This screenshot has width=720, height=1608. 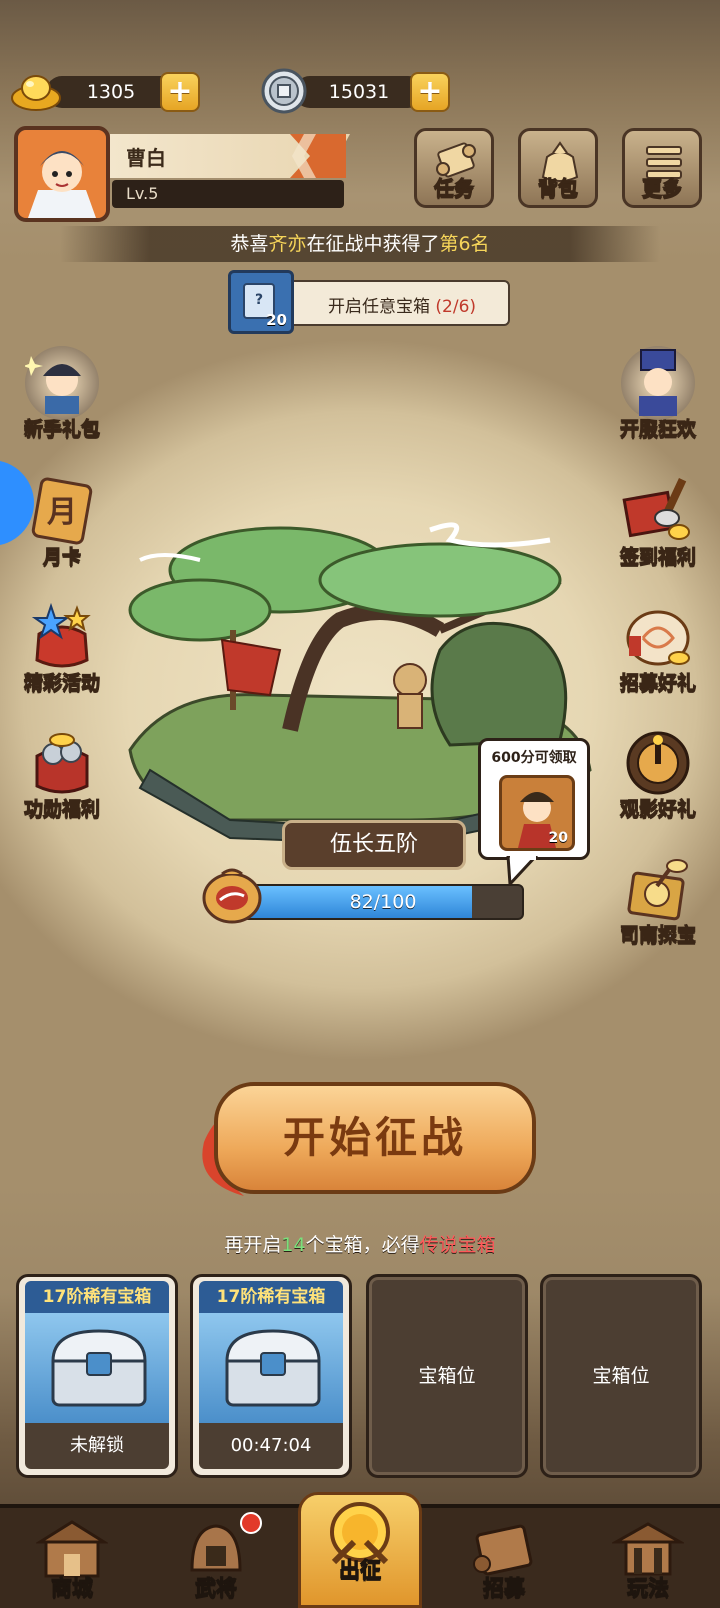 What do you see at coordinates (97, 1446) in the screenshot?
I see `chest-slot-status: 未解锁` at bounding box center [97, 1446].